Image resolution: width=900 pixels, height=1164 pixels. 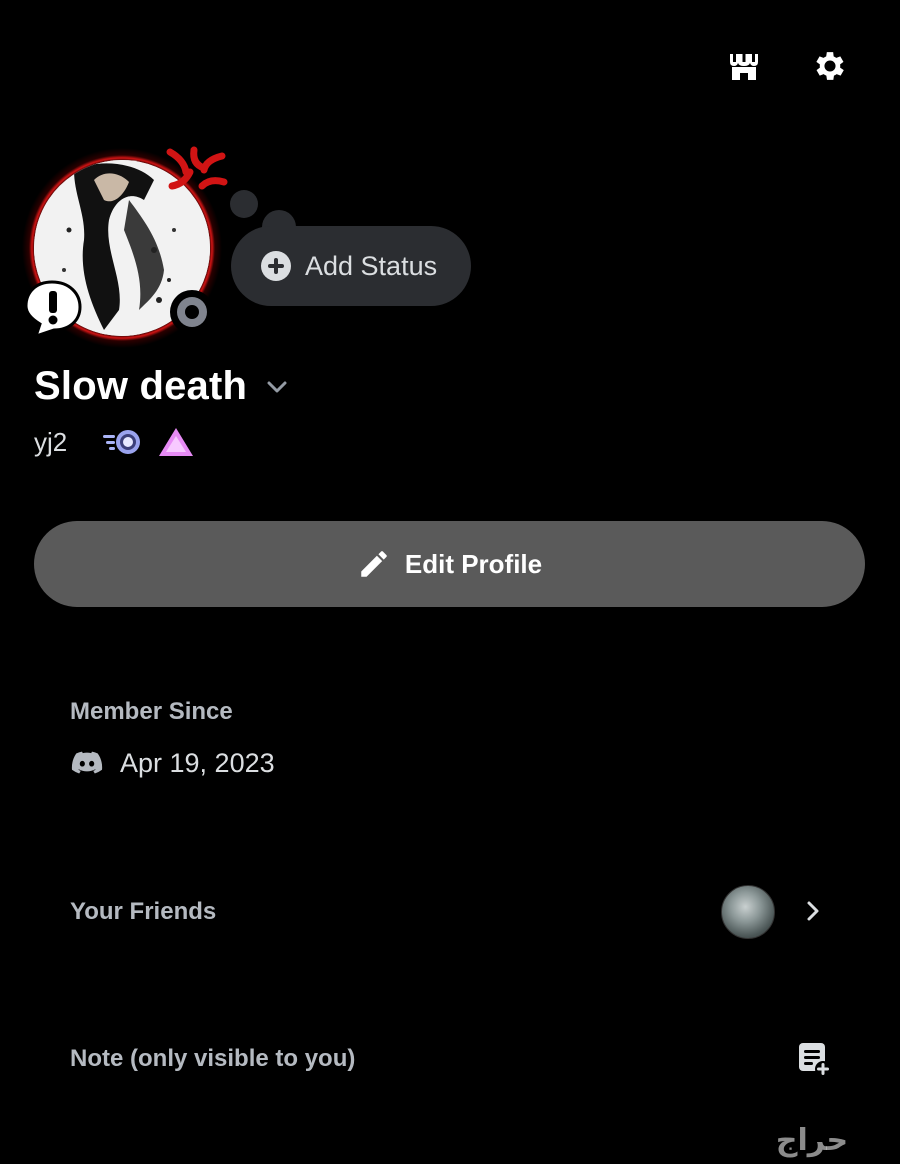 What do you see at coordinates (277, 386) in the screenshot?
I see `chevron-down-icon` at bounding box center [277, 386].